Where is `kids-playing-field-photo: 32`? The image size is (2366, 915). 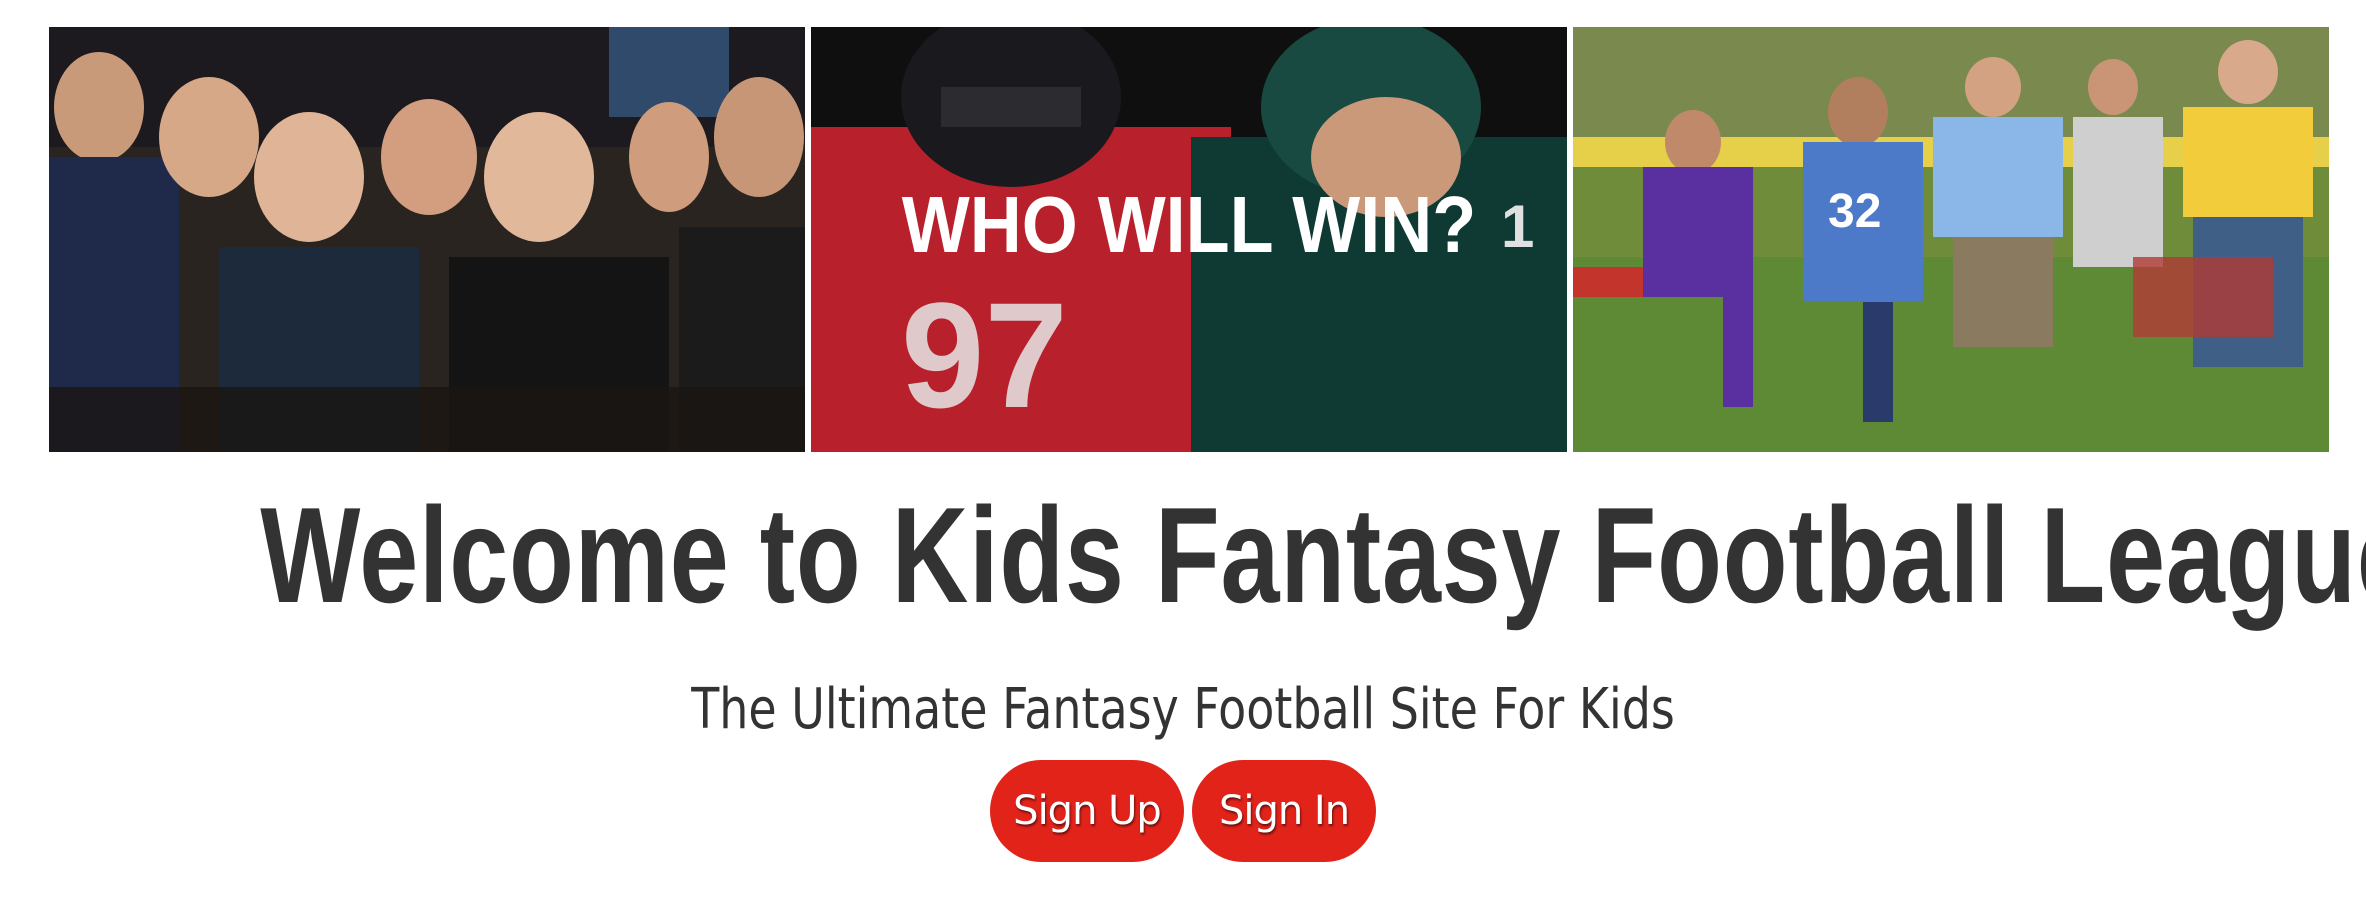
kids-playing-field-photo: 32 is located at coordinates (1951, 239).